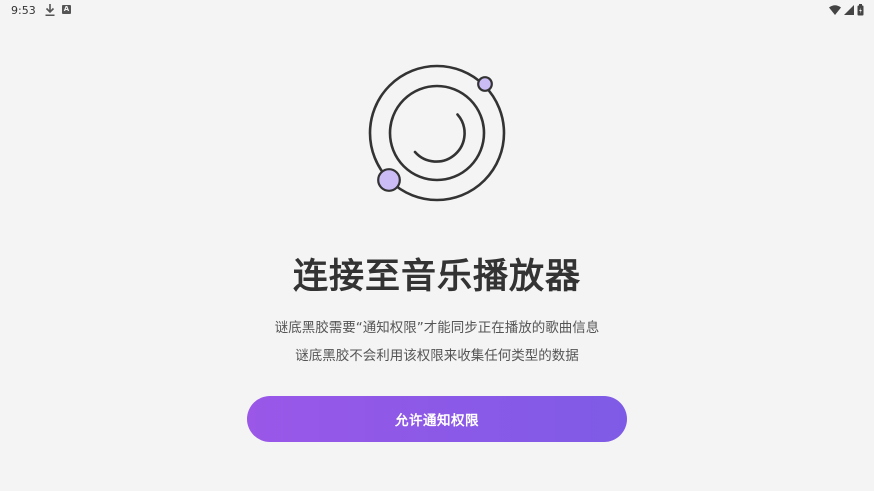  What do you see at coordinates (835, 10) in the screenshot?
I see `wifi-icon` at bounding box center [835, 10].